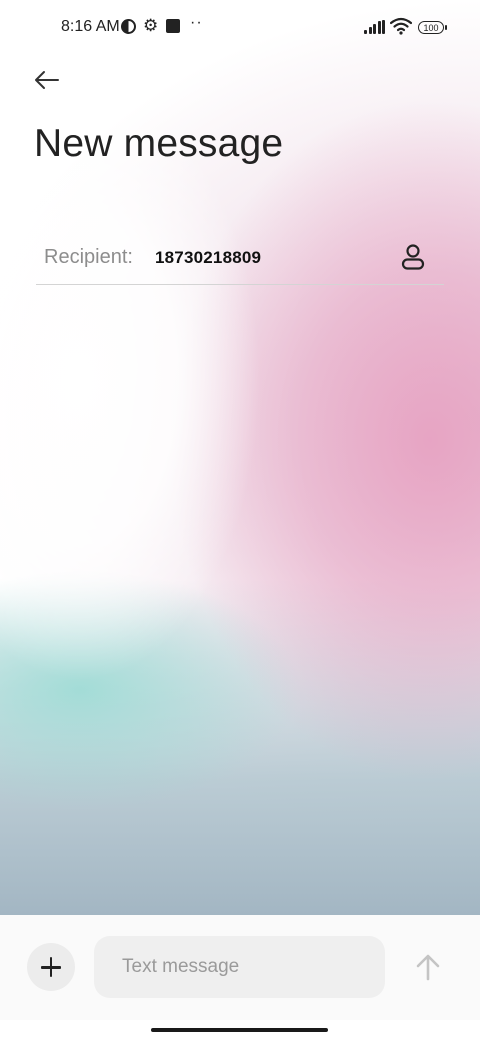  What do you see at coordinates (208, 258) in the screenshot?
I see `recipient-number: 18730218809` at bounding box center [208, 258].